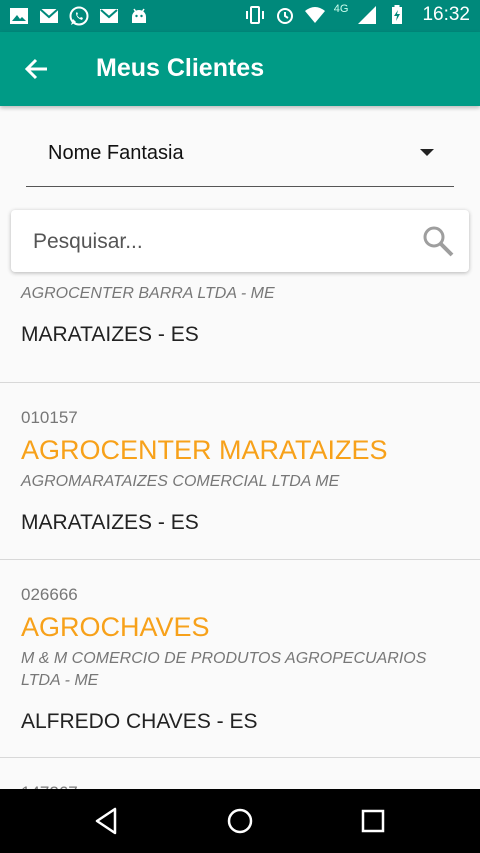 This screenshot has height=853, width=480. I want to click on search-input, so click(223, 242).